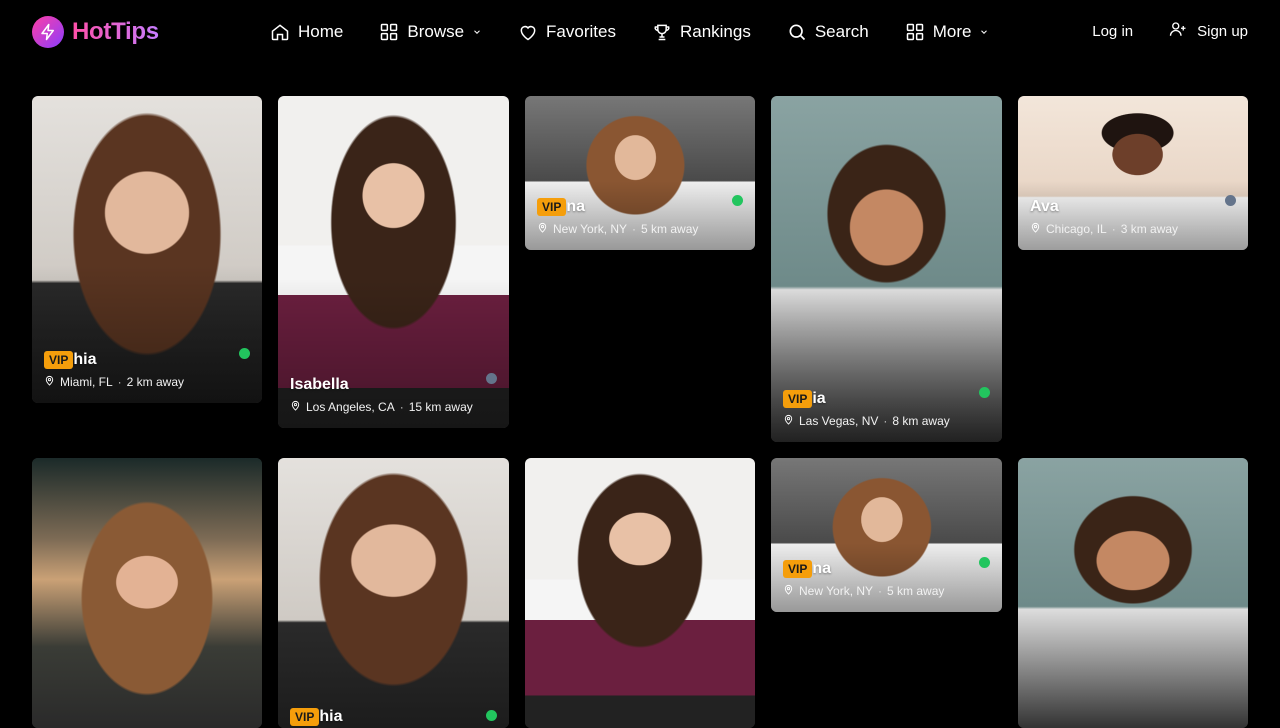  What do you see at coordinates (147, 249) in the screenshot?
I see `profile-card: VIP hia Miami, FL · 2 km away` at bounding box center [147, 249].